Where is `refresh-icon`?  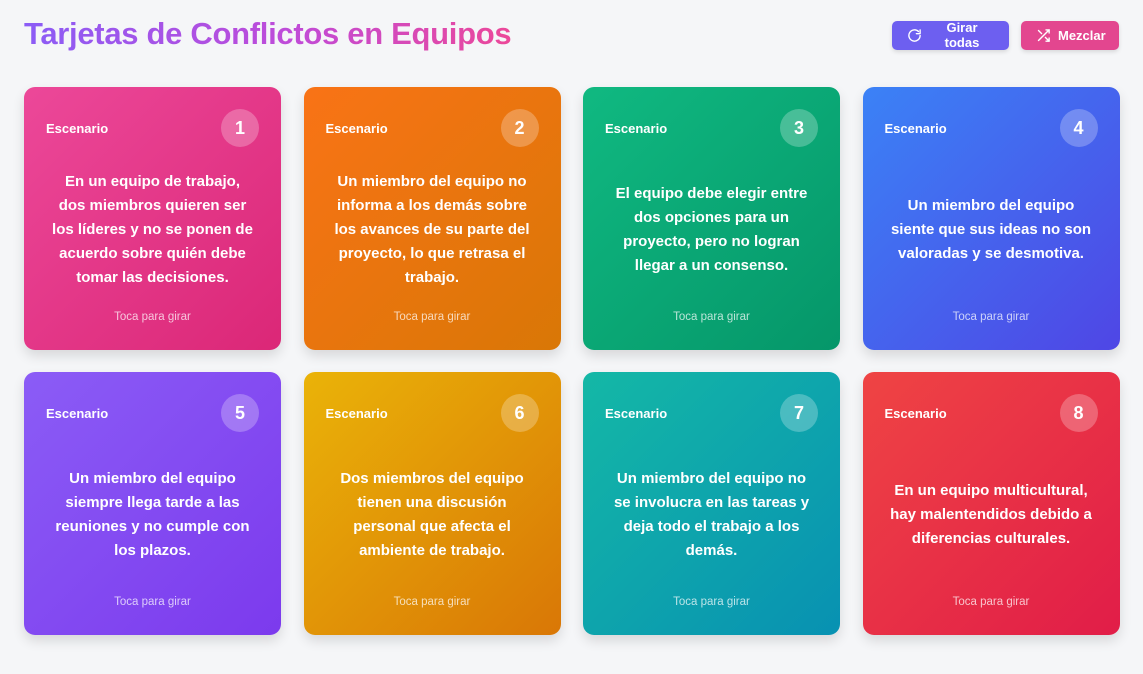
refresh-icon is located at coordinates (914, 35).